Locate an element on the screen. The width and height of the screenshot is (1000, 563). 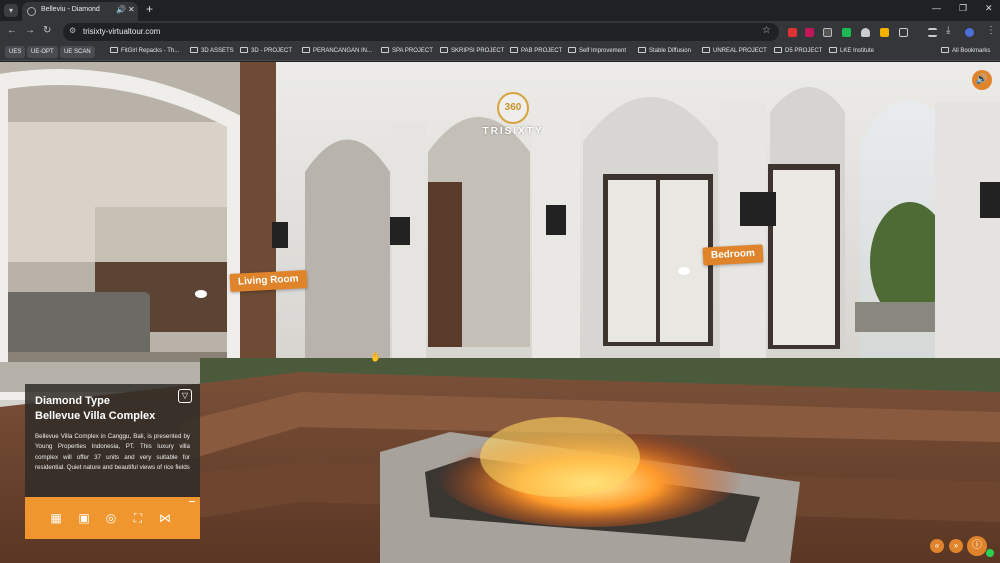
tab-close-icon: ✕ is located at coordinates (131, 9).